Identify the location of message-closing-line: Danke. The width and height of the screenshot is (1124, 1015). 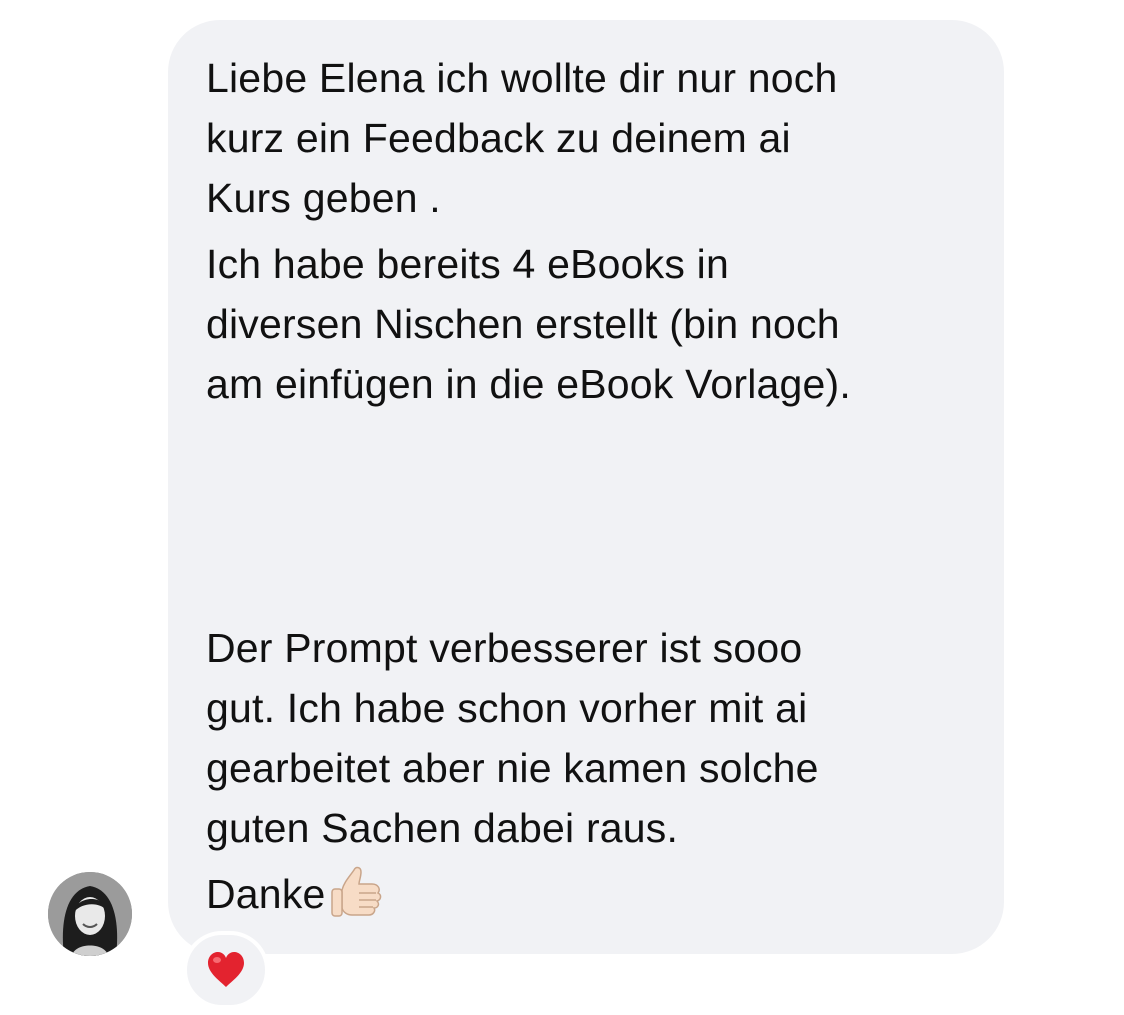
(596, 893).